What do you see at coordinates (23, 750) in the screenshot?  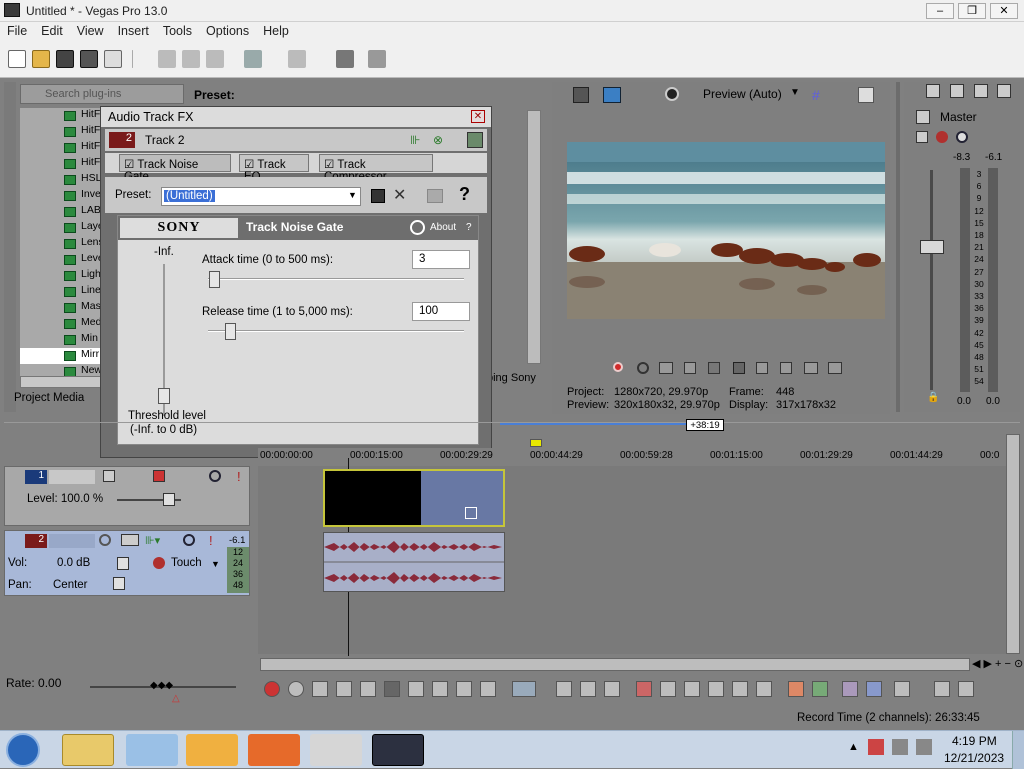 I see `start-button` at bounding box center [23, 750].